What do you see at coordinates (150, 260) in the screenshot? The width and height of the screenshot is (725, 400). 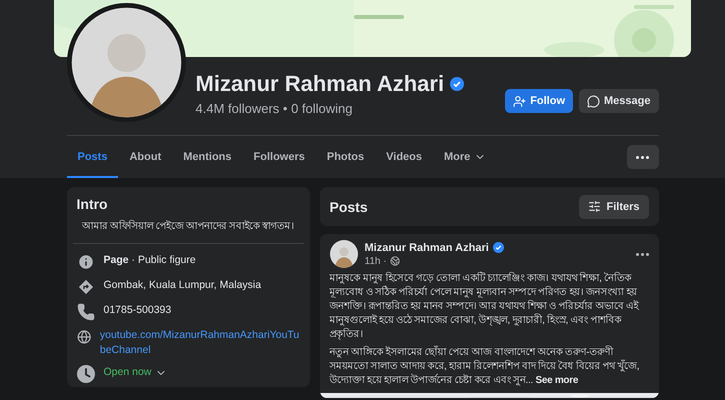 I see `detail-text: Page · Public figure` at bounding box center [150, 260].